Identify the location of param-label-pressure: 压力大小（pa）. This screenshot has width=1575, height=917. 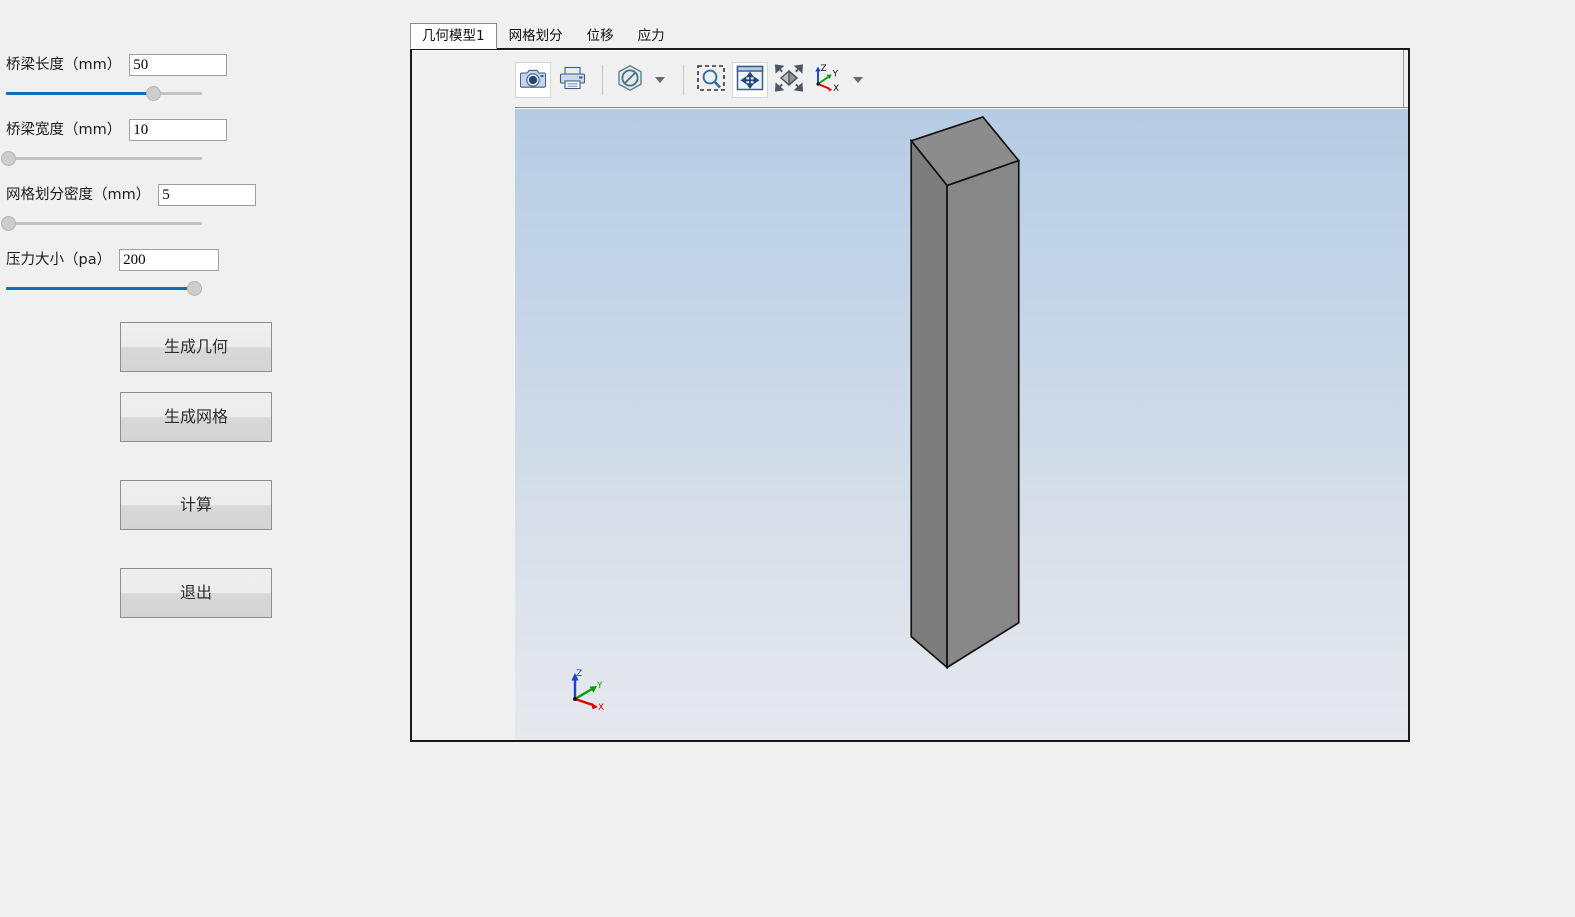
(59, 260).